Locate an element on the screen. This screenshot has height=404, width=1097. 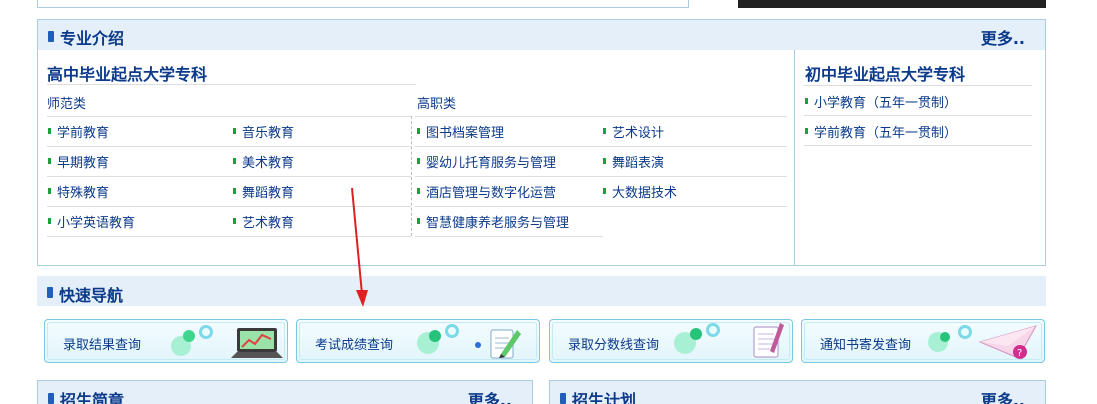
senior-section-title: 高中毕业起点大学专科 is located at coordinates (127, 74).